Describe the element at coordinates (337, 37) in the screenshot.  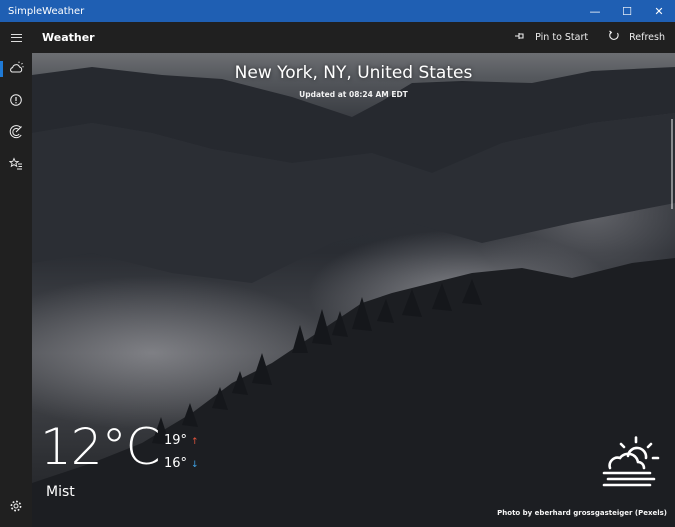
I see `app-bar: Weather Pin to Start Refresh` at that location.